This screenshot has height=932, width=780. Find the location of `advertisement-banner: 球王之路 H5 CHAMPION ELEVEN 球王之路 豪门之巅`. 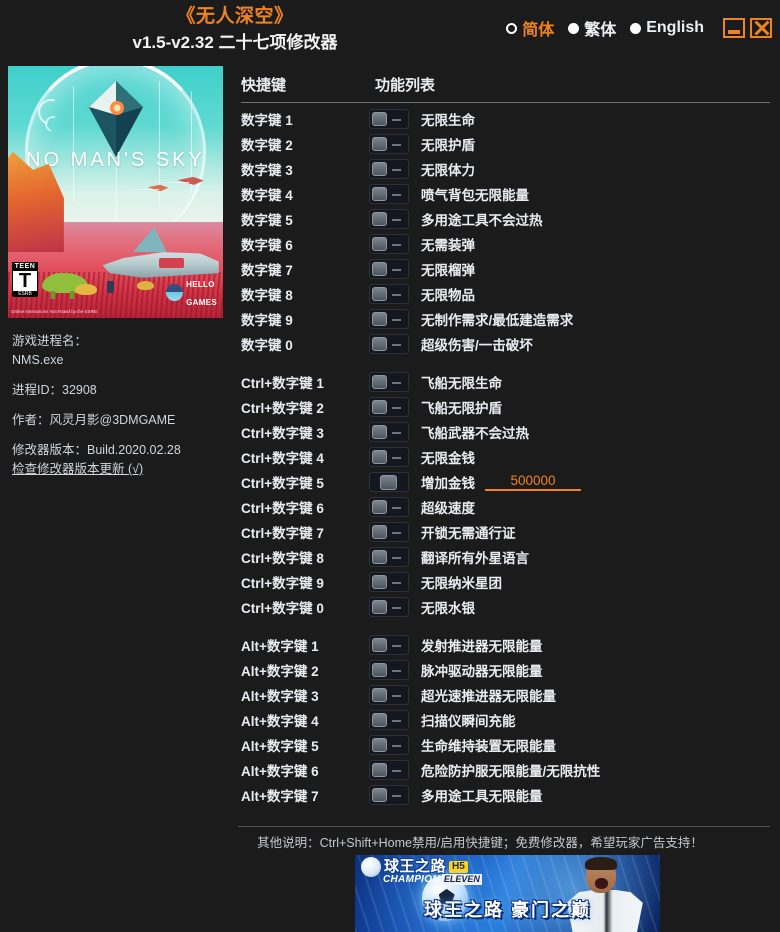

advertisement-banner: 球王之路 H5 CHAMPION ELEVEN 球王之路 豪门之巅 is located at coordinates (507, 893).